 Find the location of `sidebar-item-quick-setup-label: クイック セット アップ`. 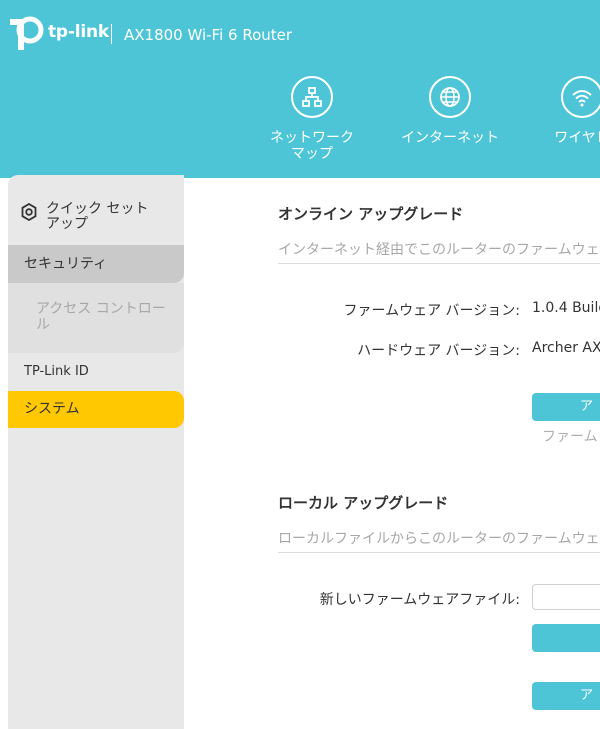

sidebar-item-quick-setup-label: クイック セット アップ is located at coordinates (97, 216).